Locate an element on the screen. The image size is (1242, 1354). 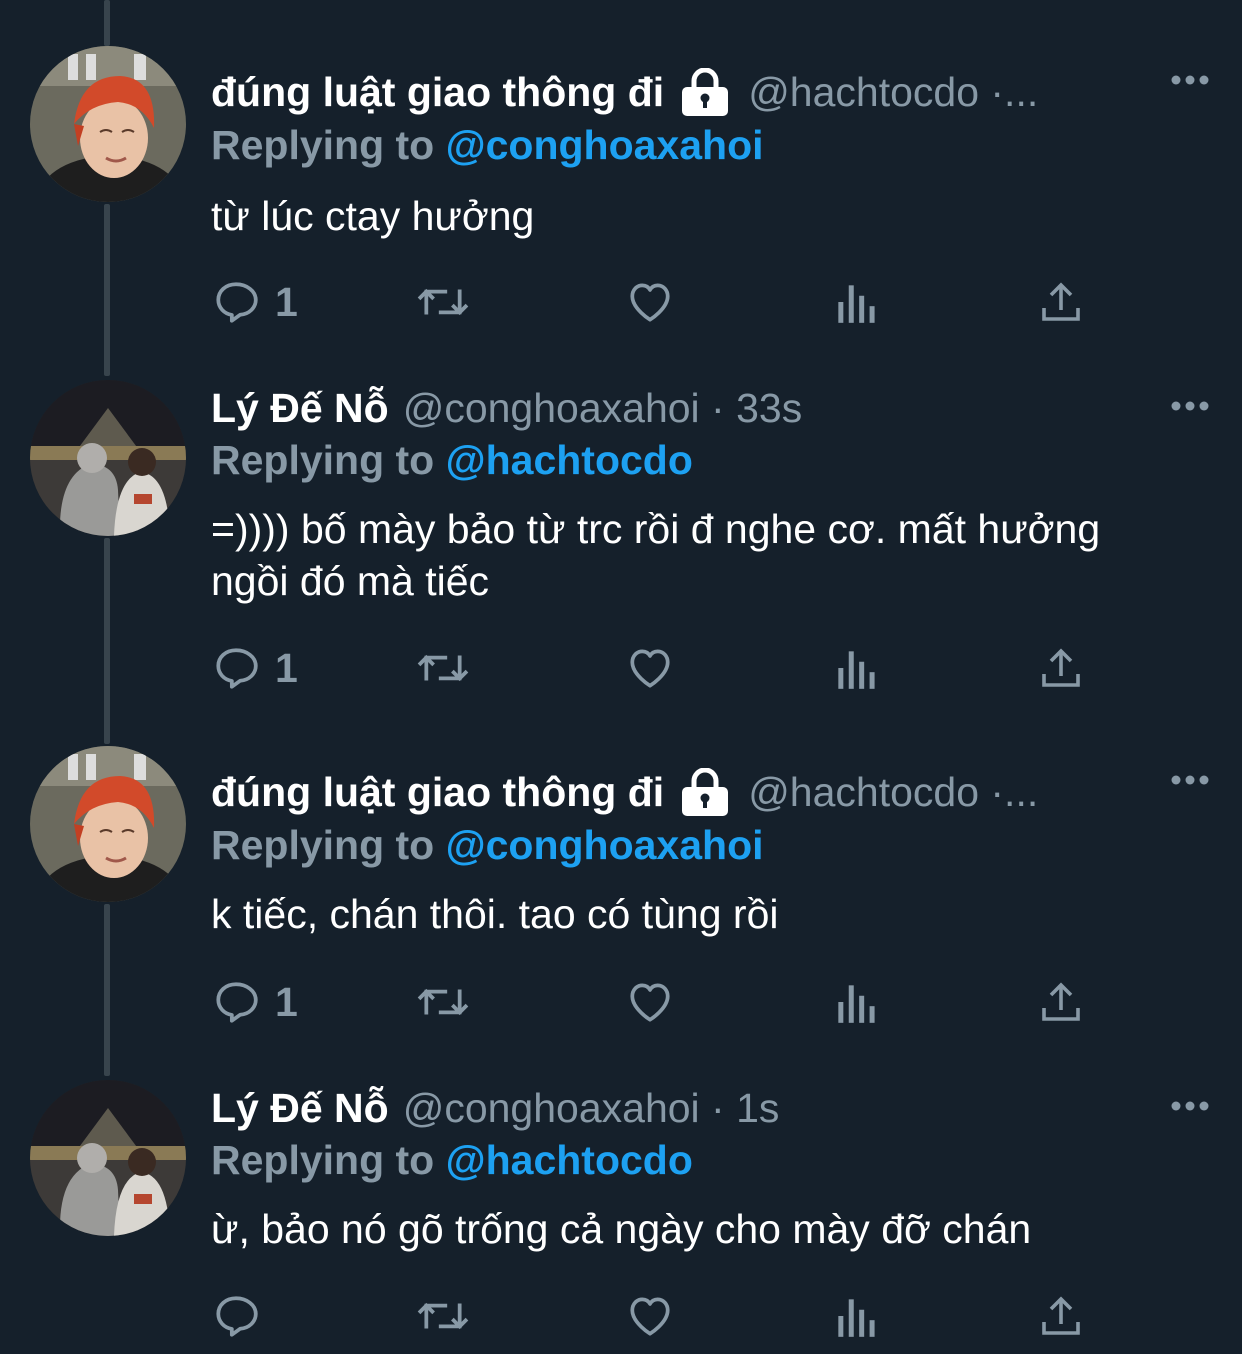
reply-button is located at coordinates (243, 1316).